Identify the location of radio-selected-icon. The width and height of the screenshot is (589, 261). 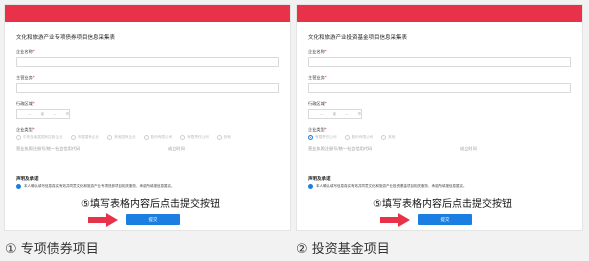
(310, 137).